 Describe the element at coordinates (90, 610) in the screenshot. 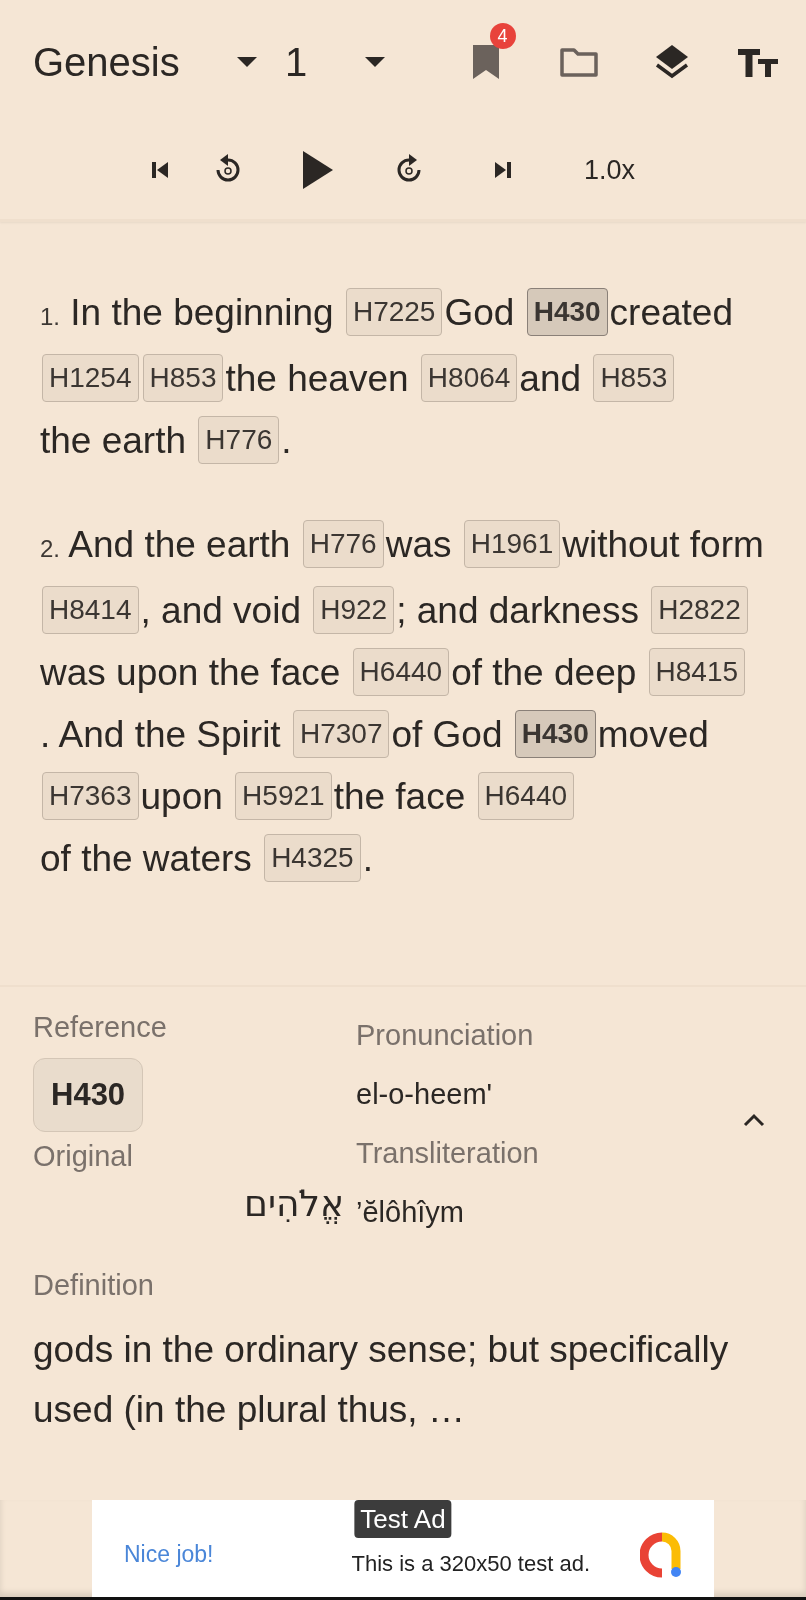

I see `strong-number-button: H8414` at that location.